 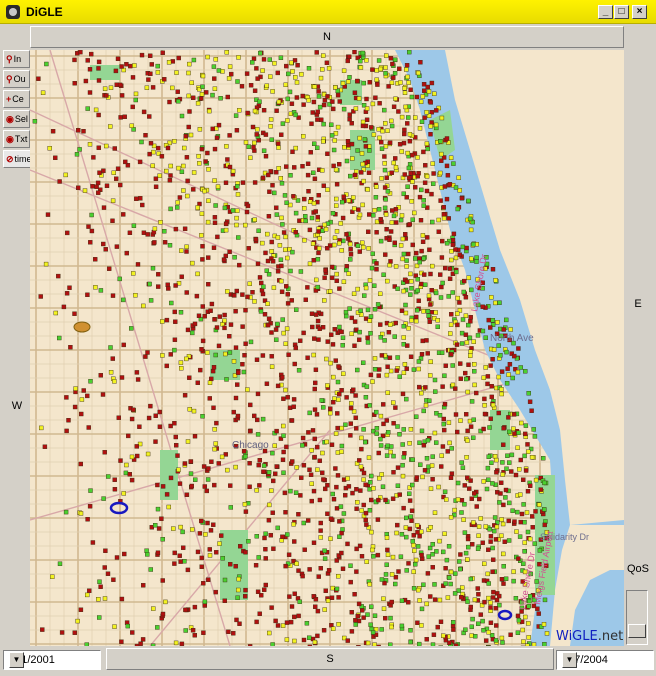 I want to click on time-button: ⊘time, so click(x=18, y=159).